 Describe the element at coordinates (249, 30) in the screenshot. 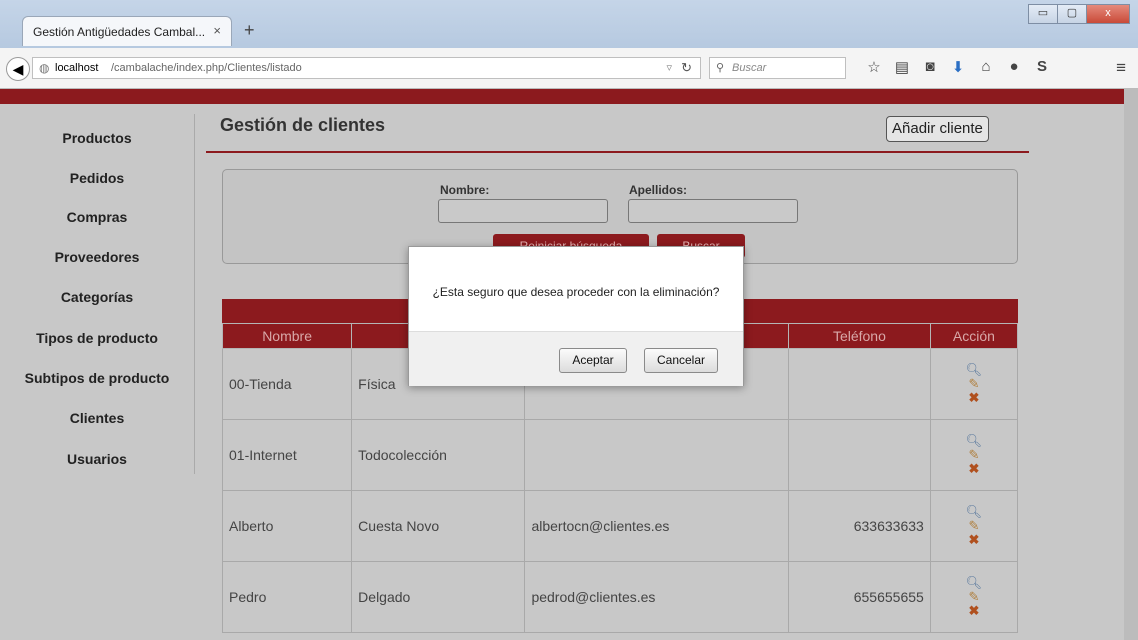

I see `new-tab-button: +` at that location.